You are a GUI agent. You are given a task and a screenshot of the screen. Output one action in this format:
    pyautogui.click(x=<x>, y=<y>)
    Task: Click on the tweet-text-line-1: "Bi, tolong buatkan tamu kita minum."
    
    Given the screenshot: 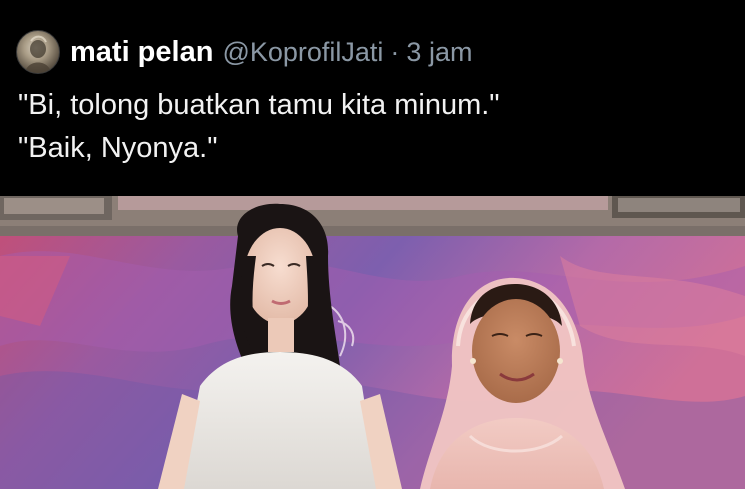 What is the action you would take?
    pyautogui.click(x=259, y=105)
    